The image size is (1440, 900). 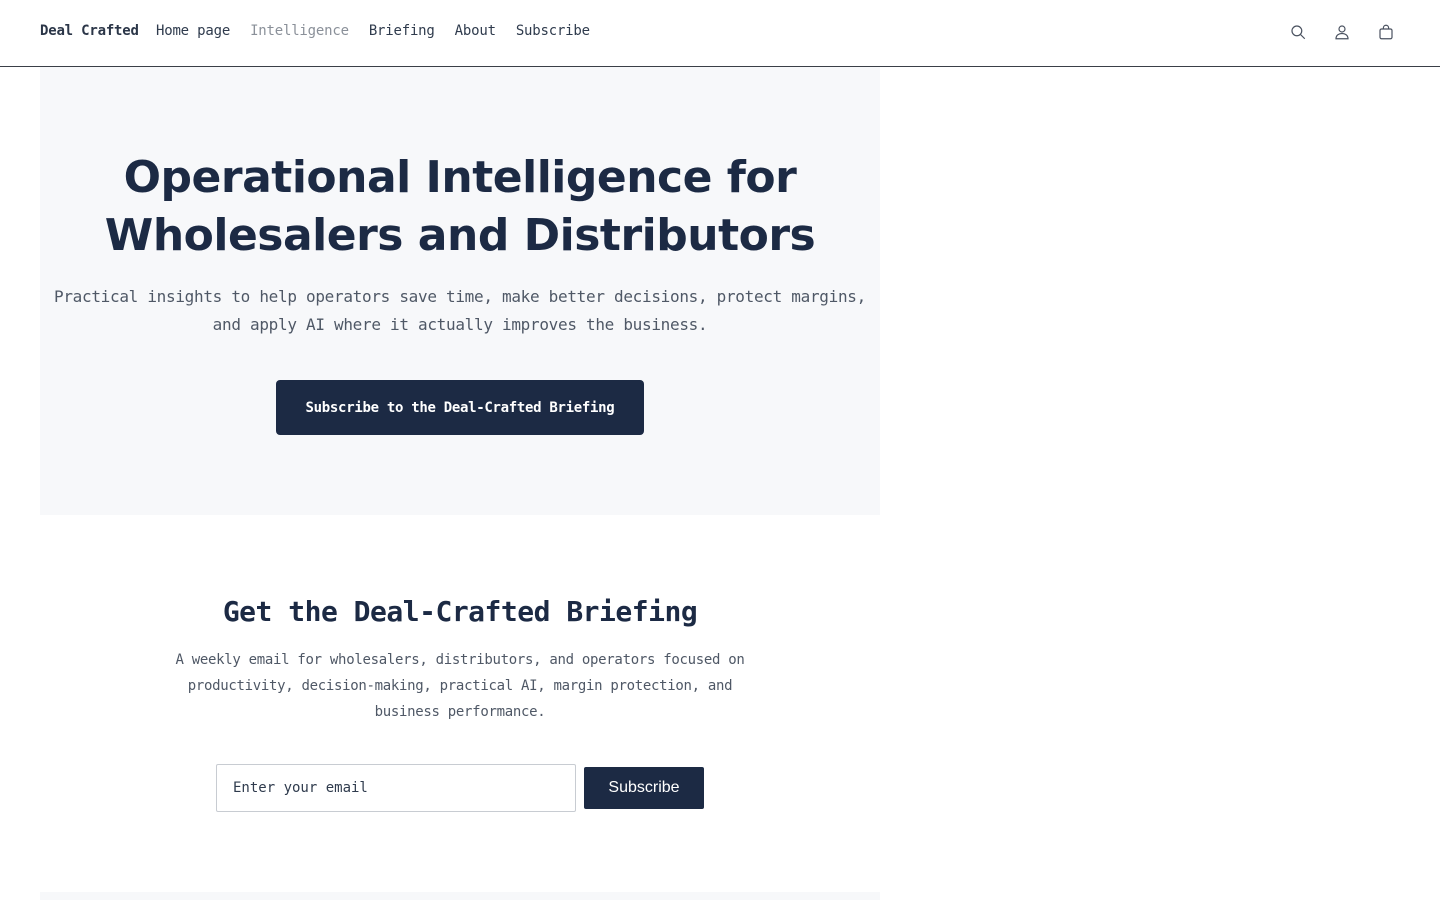 What do you see at coordinates (1386, 32) in the screenshot?
I see `cart-icon` at bounding box center [1386, 32].